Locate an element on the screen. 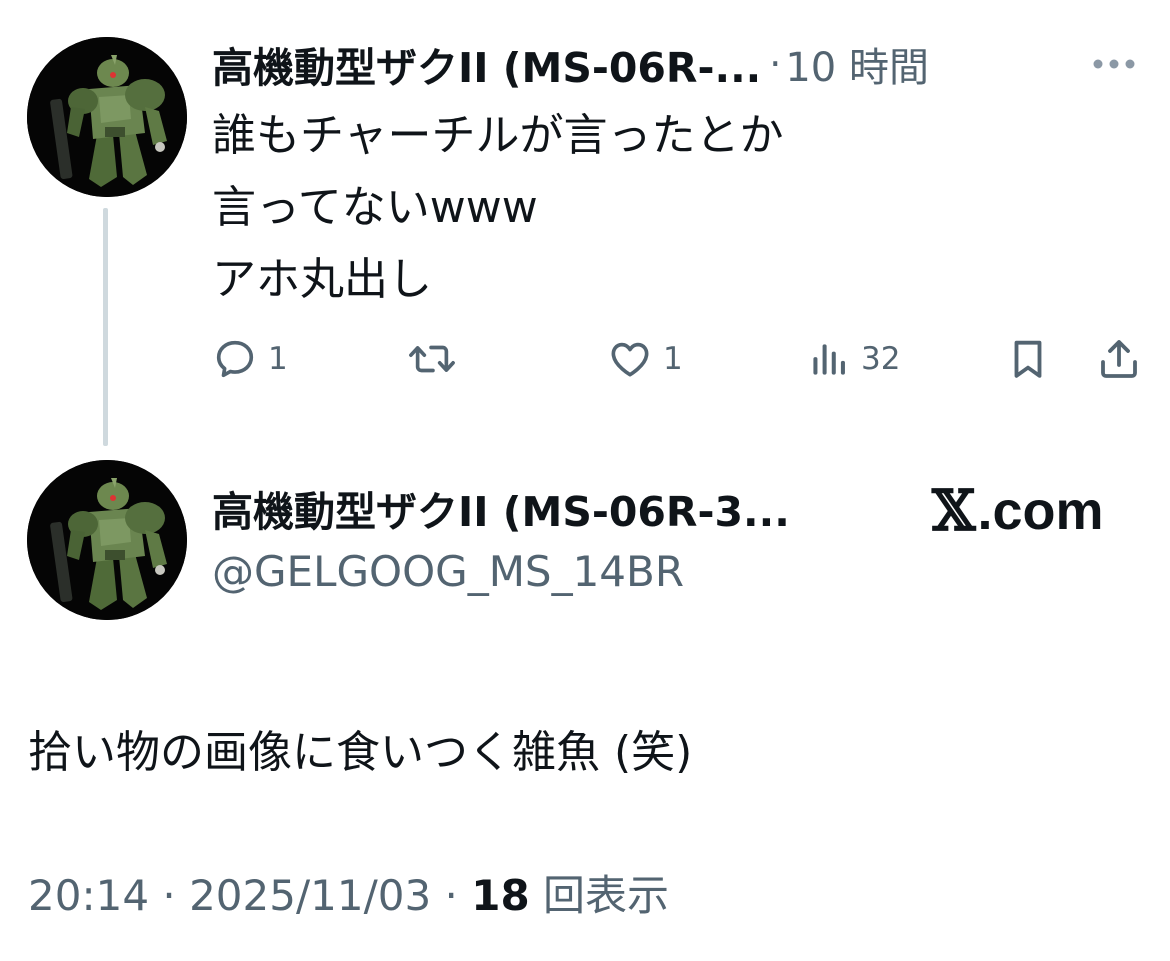 The image size is (1170, 961). reply-button: 1 is located at coordinates (250, 359).